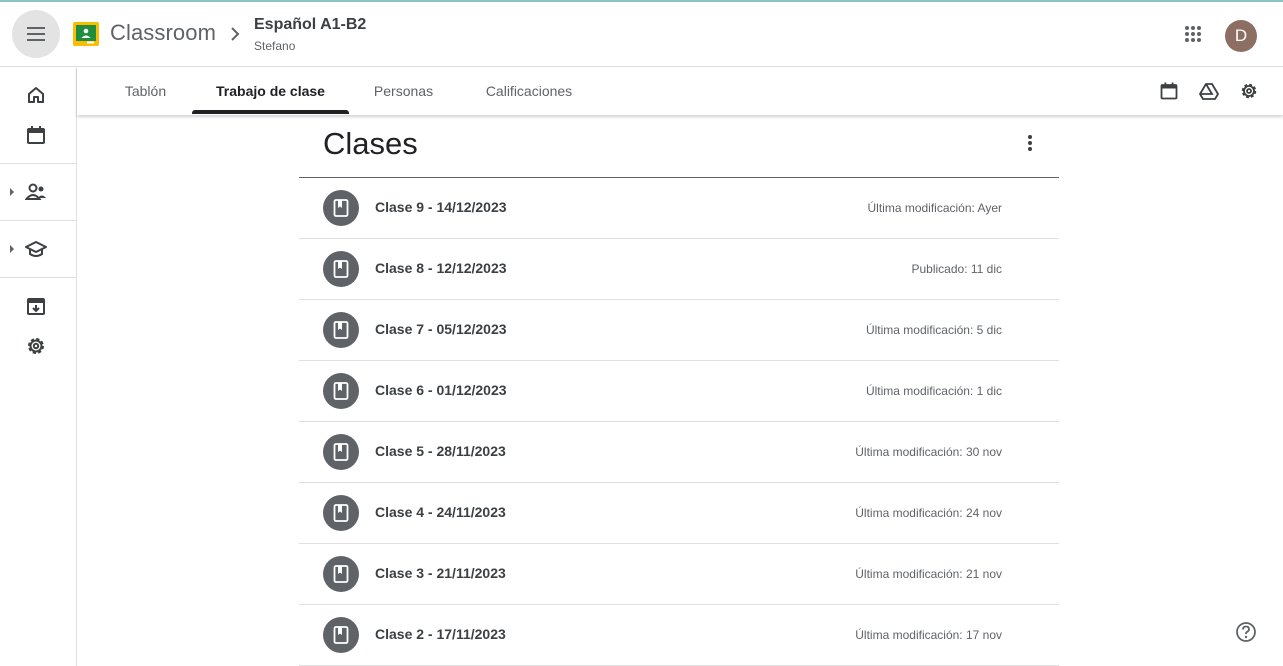  Describe the element at coordinates (370, 143) in the screenshot. I see `topic-title: Clases` at that location.